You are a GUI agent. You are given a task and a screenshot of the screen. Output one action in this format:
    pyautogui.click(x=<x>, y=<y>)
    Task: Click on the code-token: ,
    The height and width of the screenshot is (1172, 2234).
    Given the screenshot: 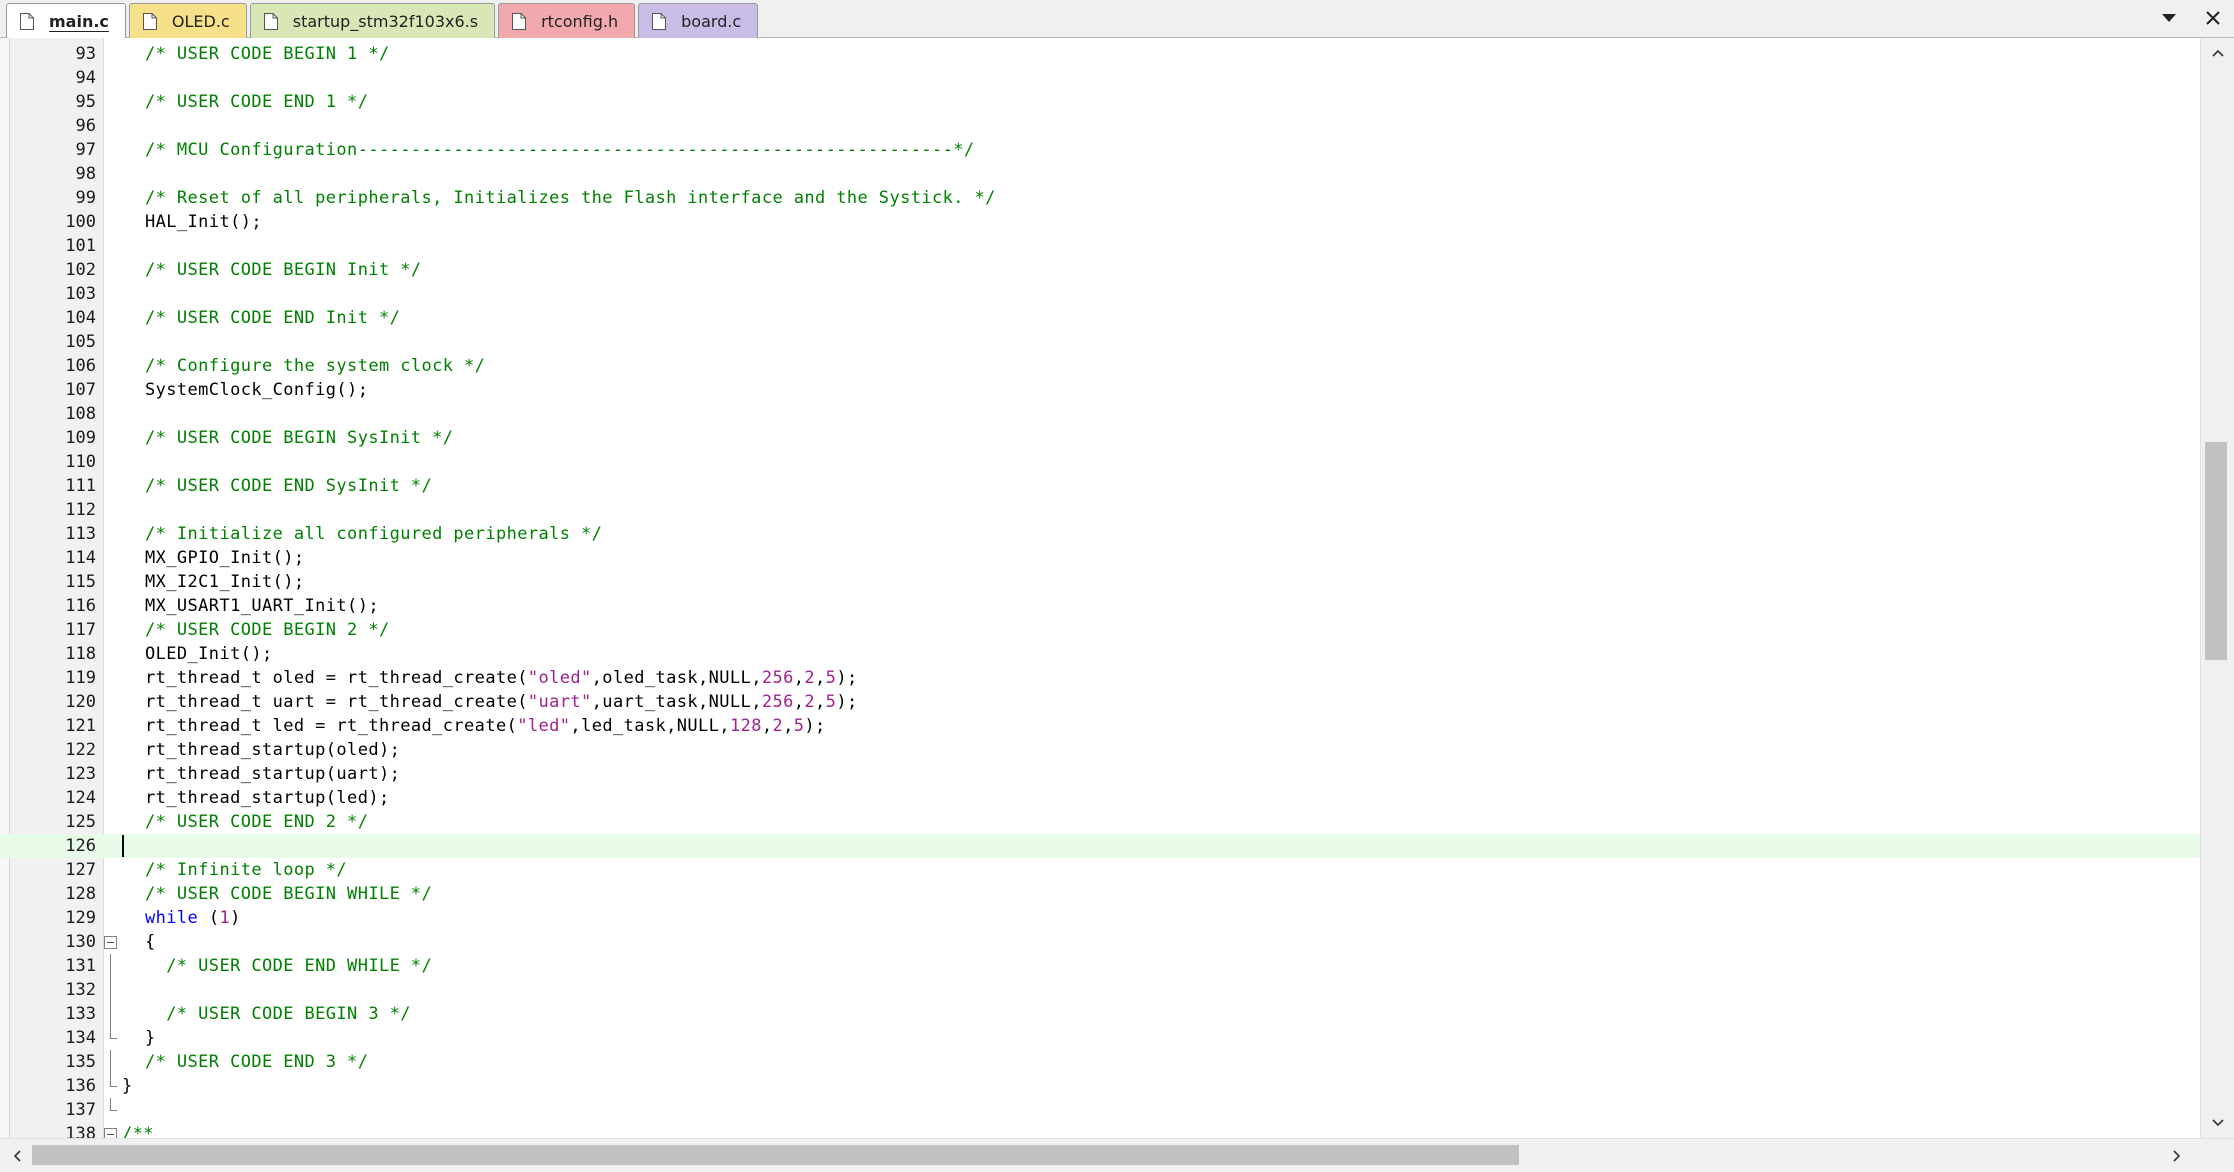 What is the action you would take?
    pyautogui.click(x=799, y=678)
    